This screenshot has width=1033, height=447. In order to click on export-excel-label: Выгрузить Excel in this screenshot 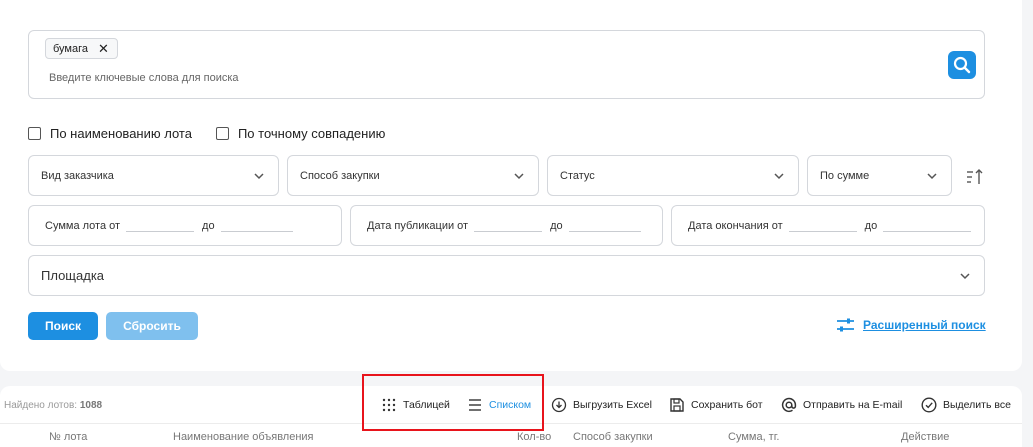, I will do `click(612, 405)`.